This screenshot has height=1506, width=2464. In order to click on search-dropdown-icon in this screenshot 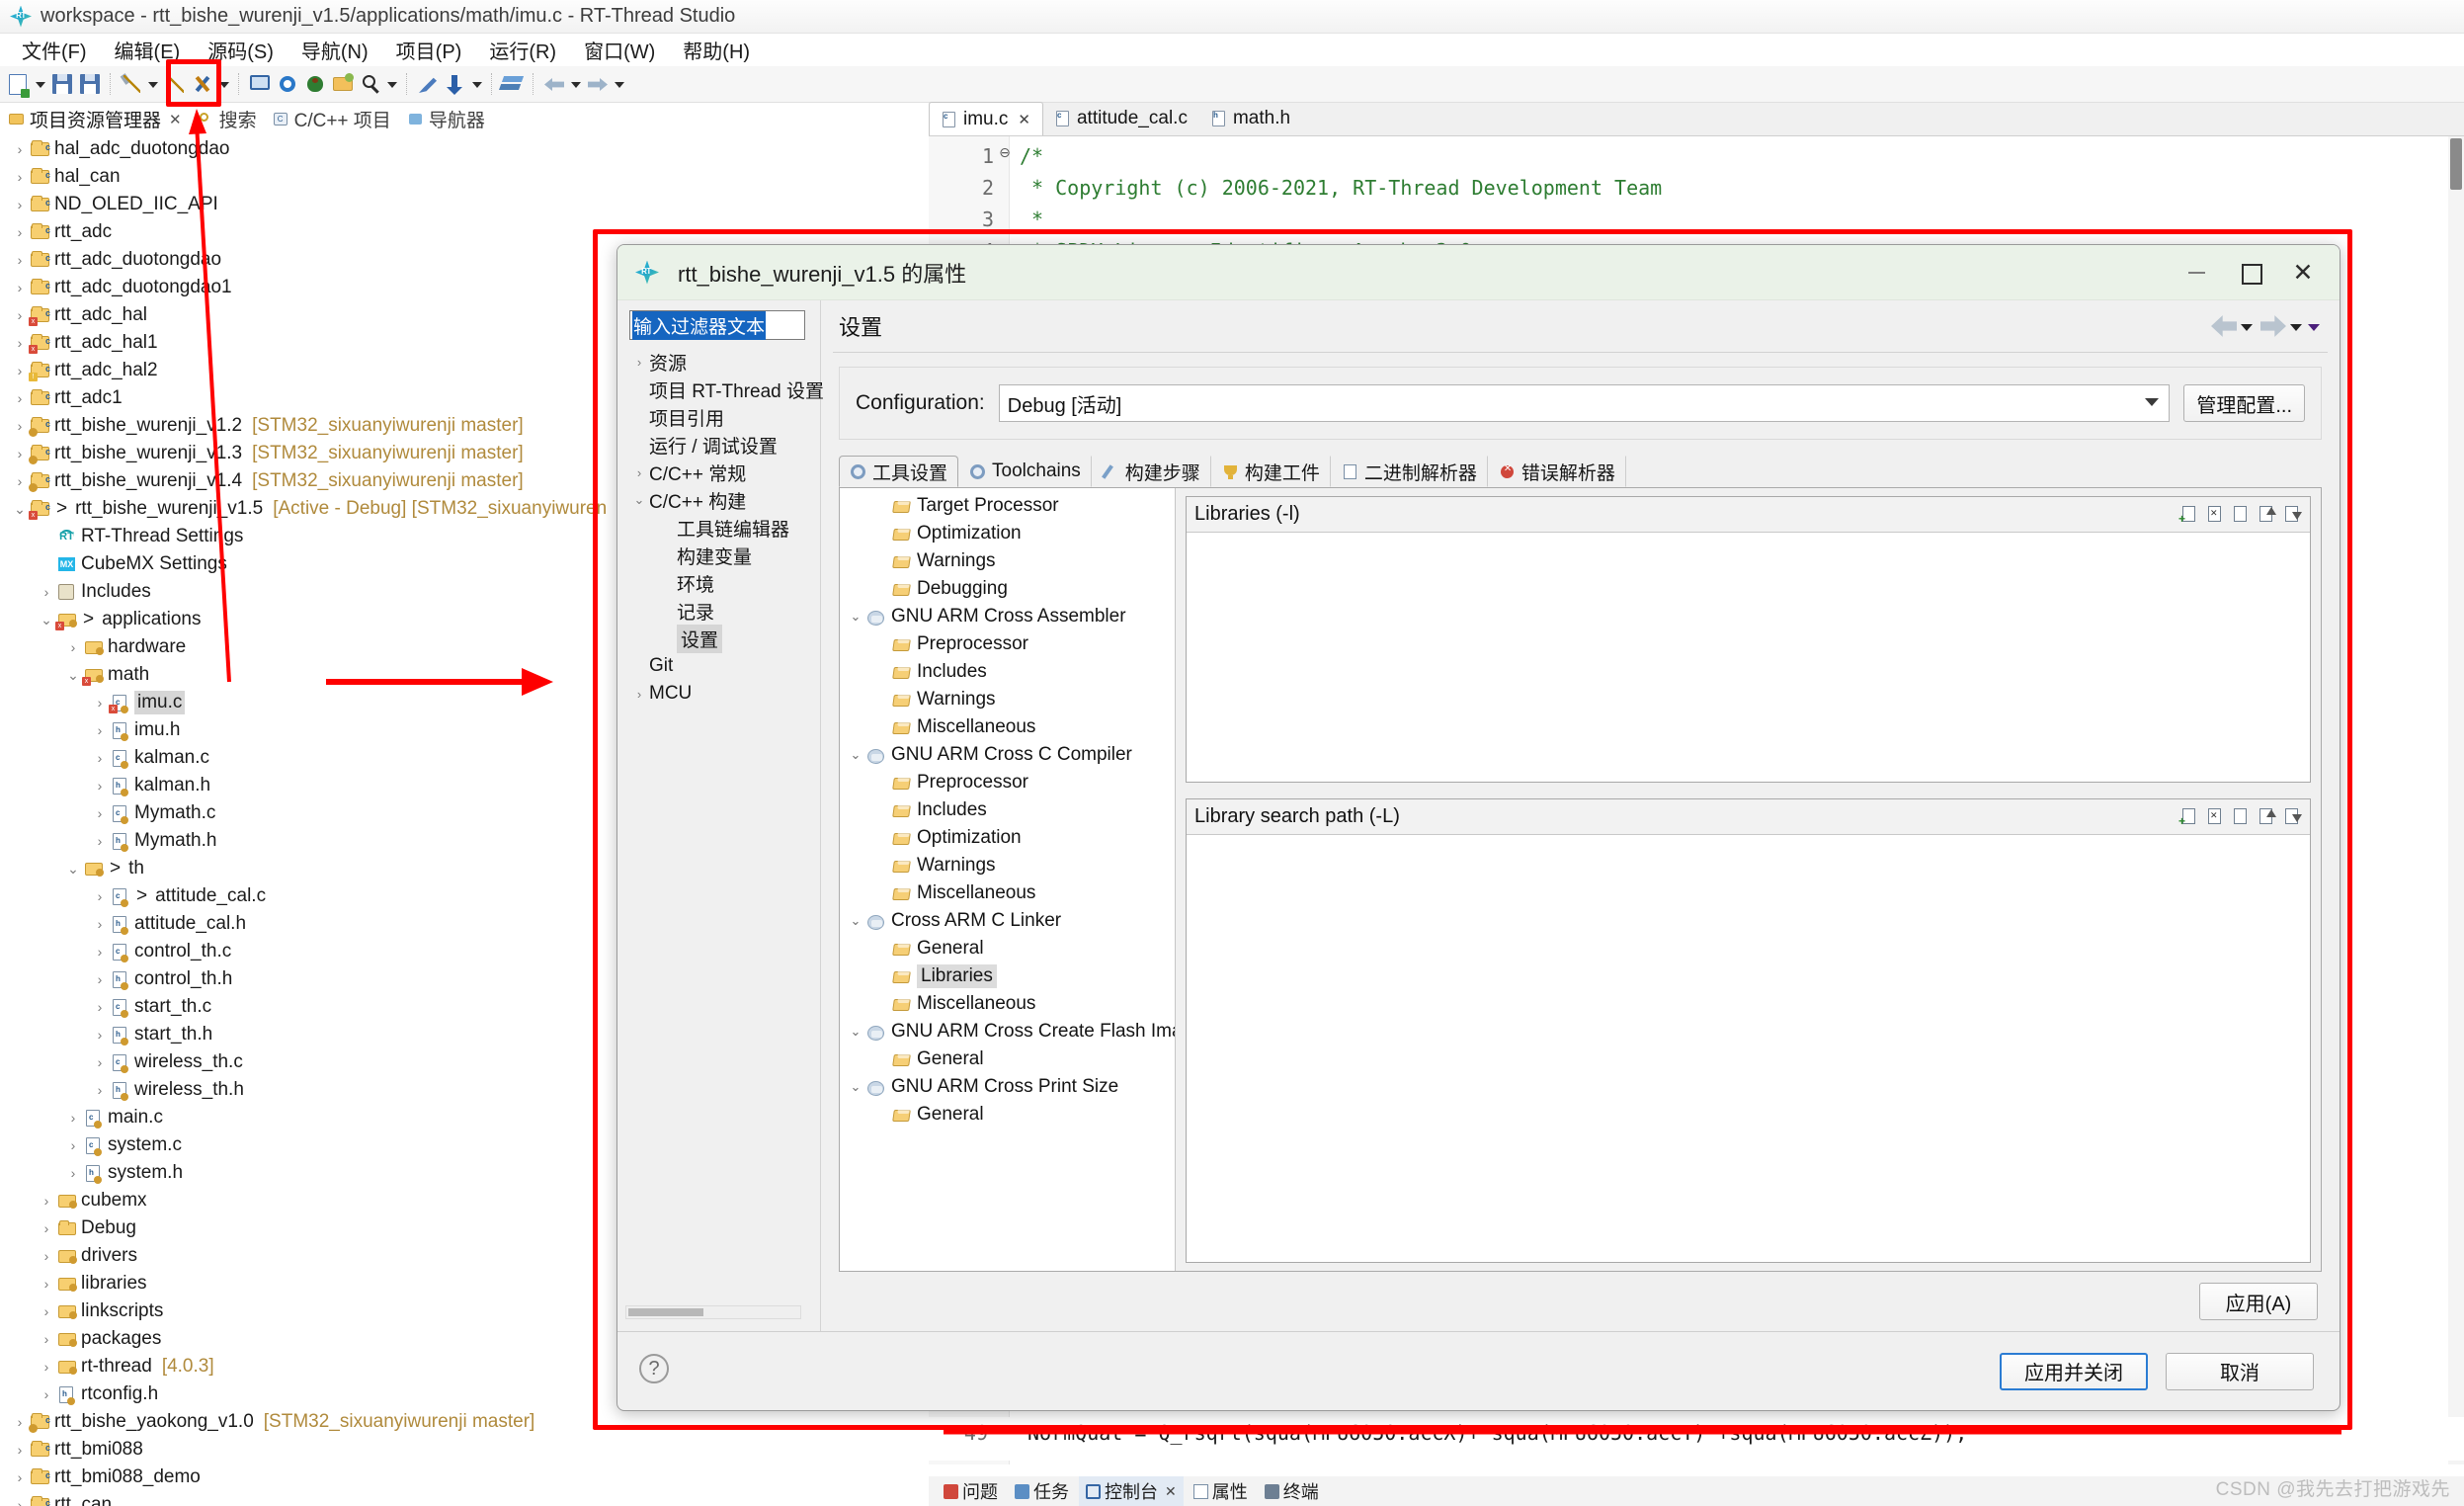, I will do `click(392, 84)`.